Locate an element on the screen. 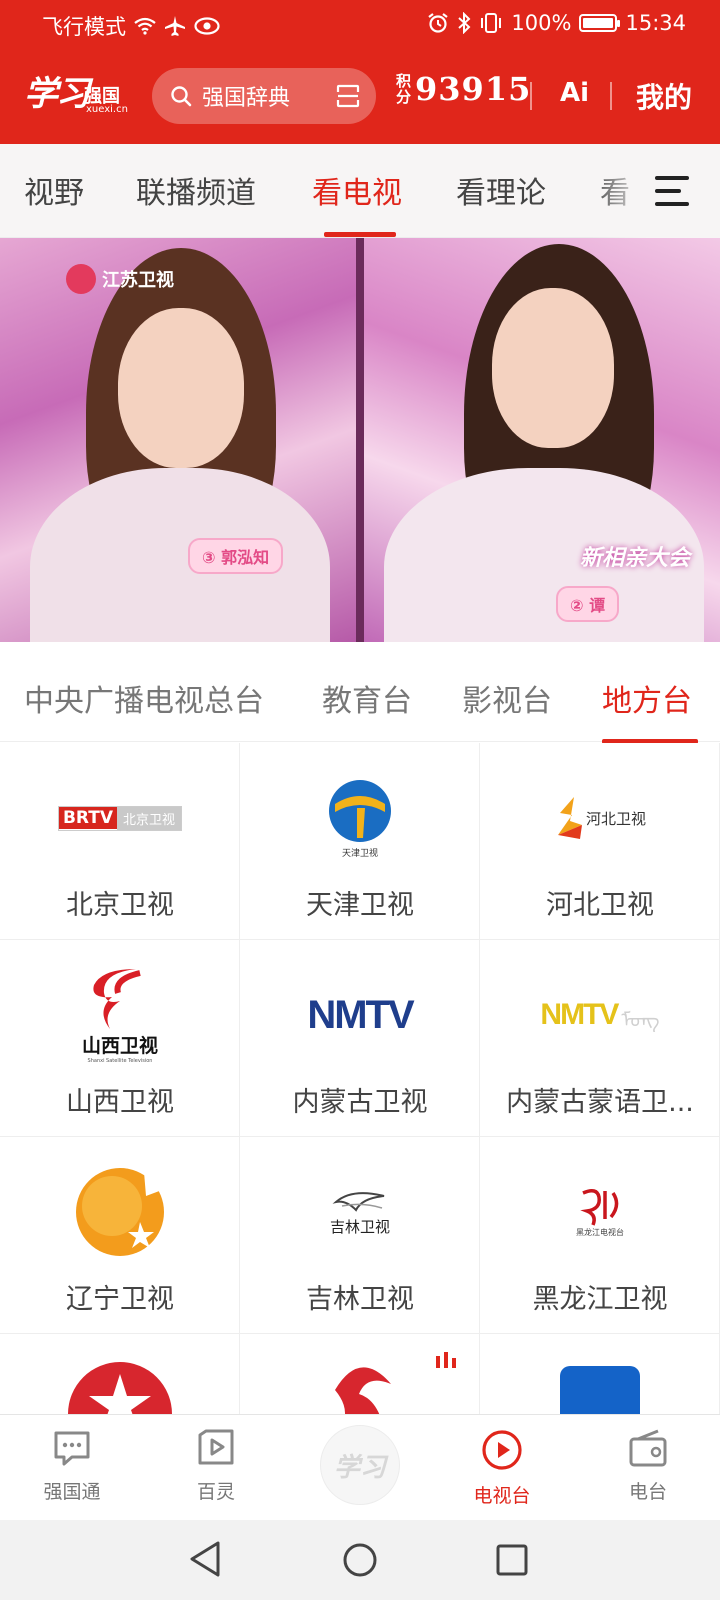 This screenshot has height=1600, width=720. channel-card-neimenggu: NMTV 内蒙古卫视 is located at coordinates (360, 1038).